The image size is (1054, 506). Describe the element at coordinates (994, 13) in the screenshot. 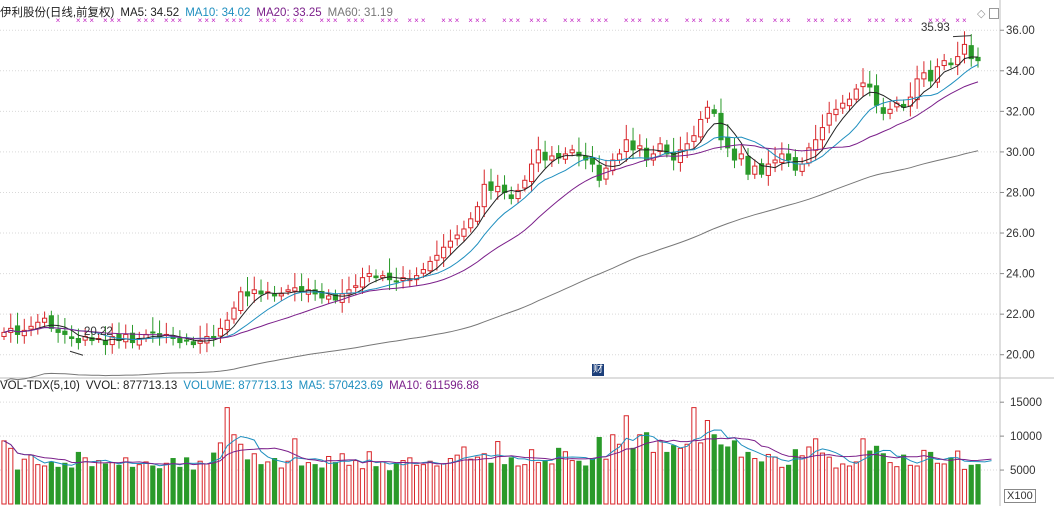

I see `window-toggle-icon` at that location.